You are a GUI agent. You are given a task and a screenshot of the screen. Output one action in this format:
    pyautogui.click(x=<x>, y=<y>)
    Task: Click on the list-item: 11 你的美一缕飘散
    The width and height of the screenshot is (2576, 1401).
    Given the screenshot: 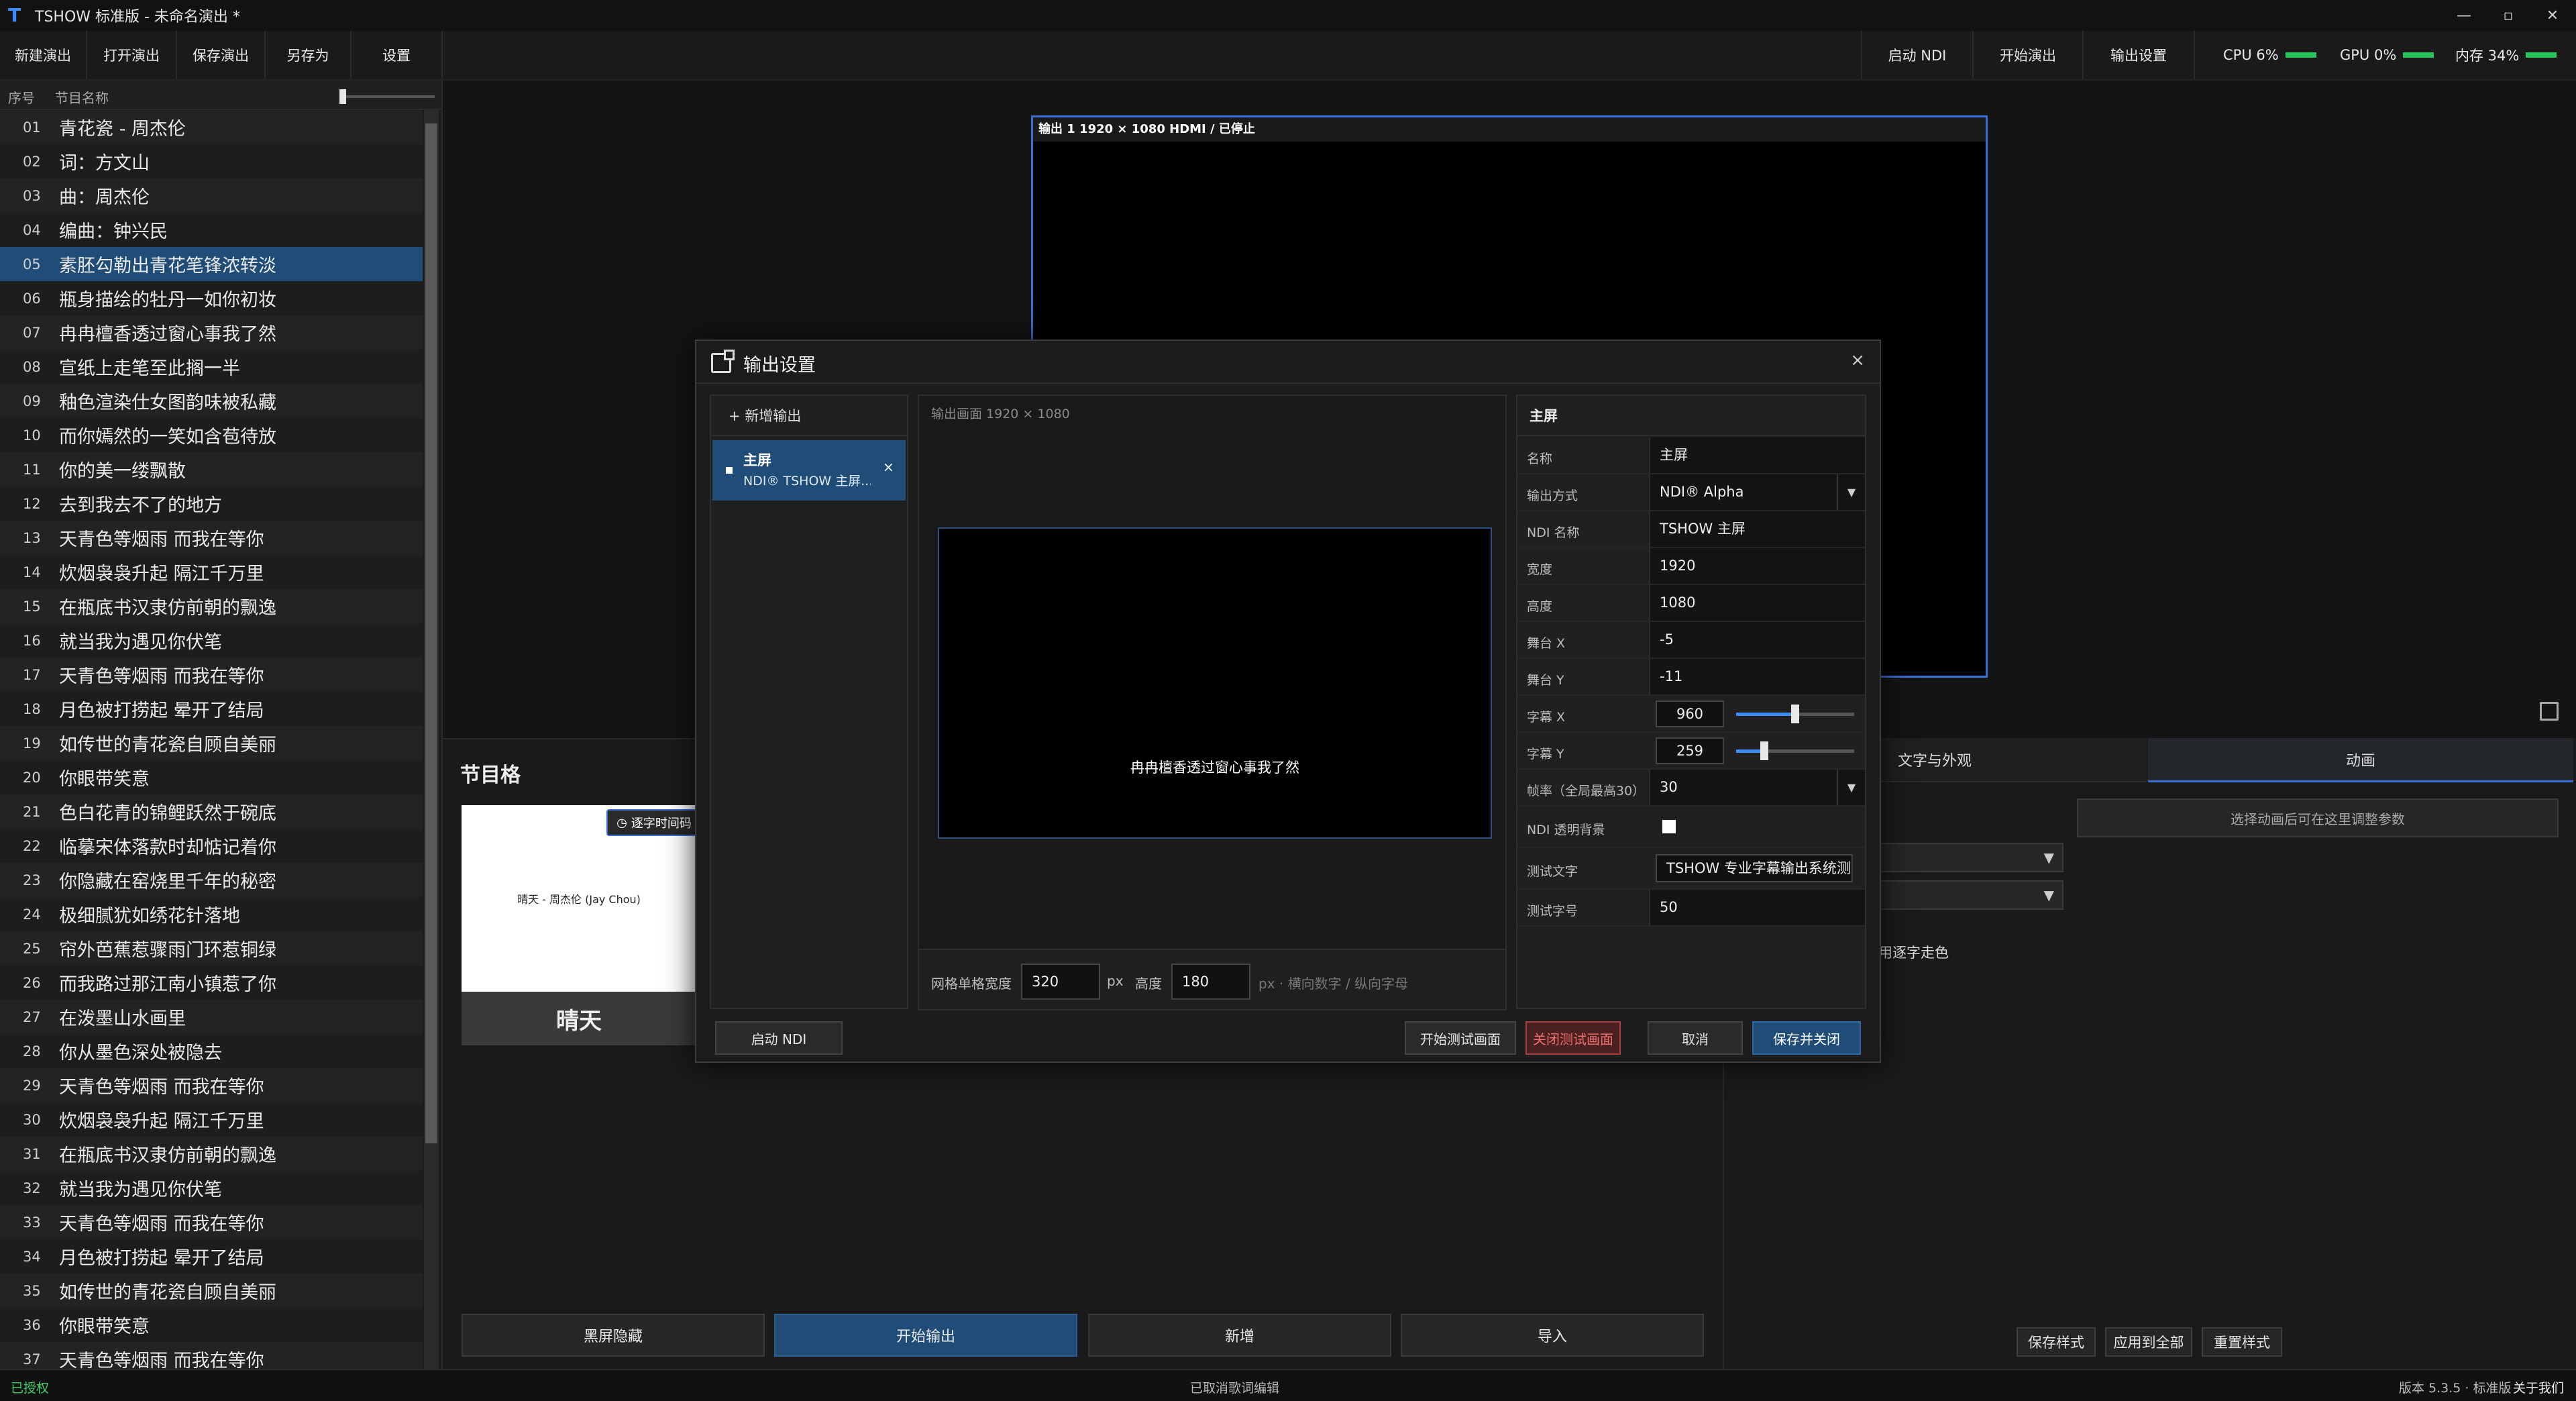 What is the action you would take?
    pyautogui.click(x=211, y=469)
    